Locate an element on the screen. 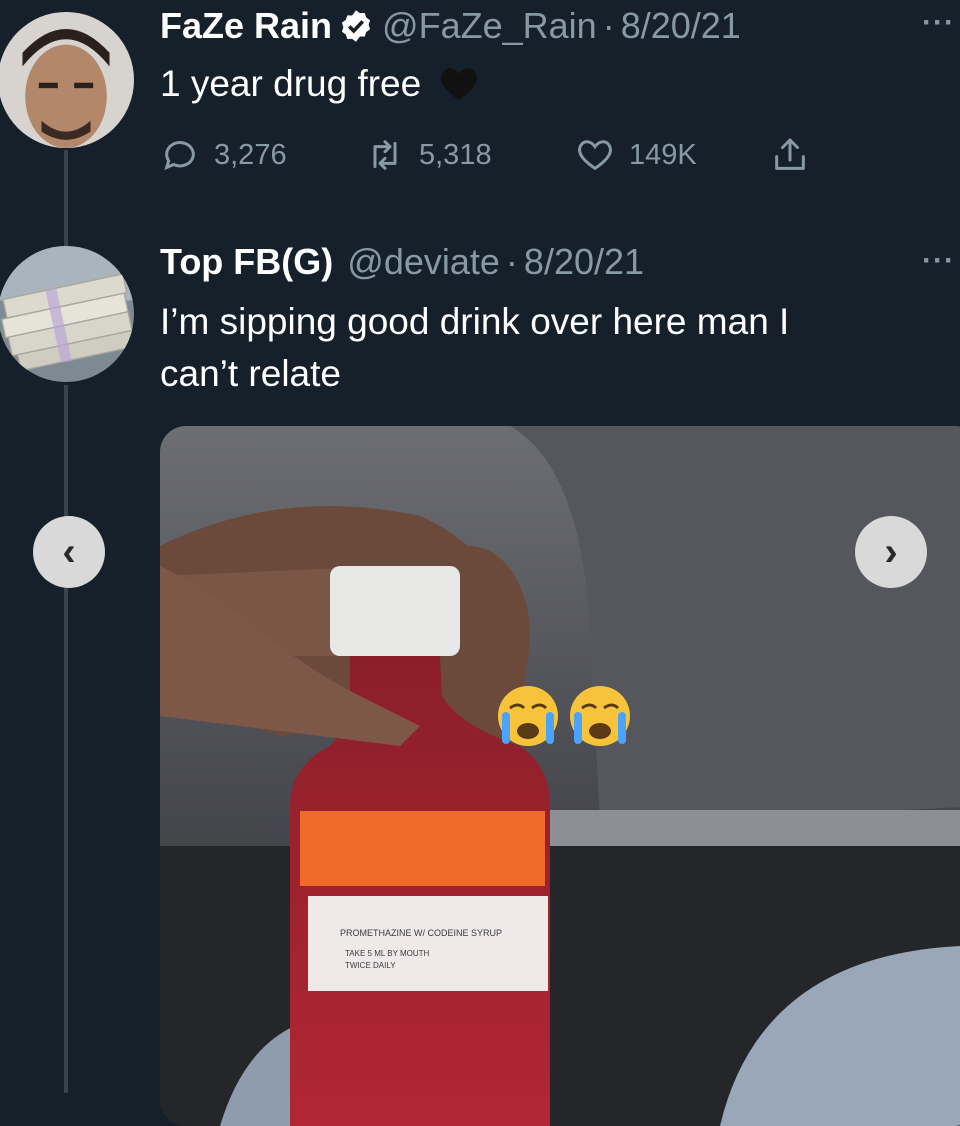  handle: @deviate is located at coordinates (423, 262).